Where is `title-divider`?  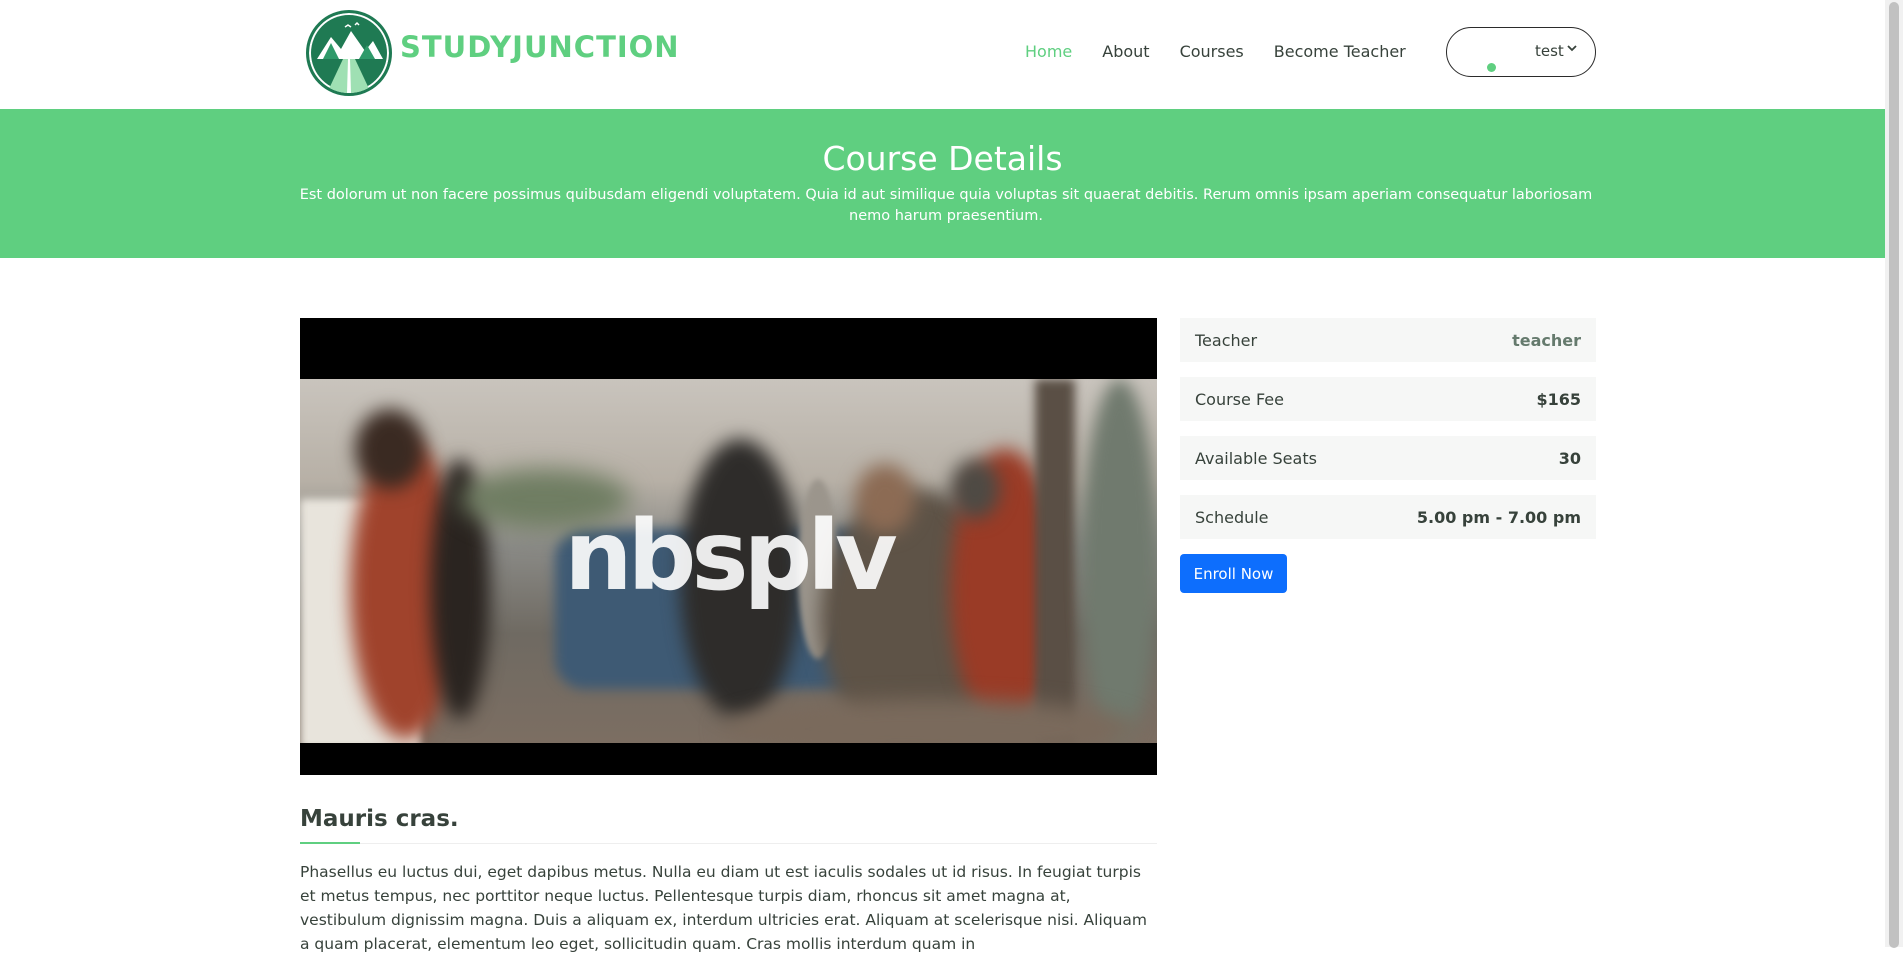
title-divider is located at coordinates (728, 843).